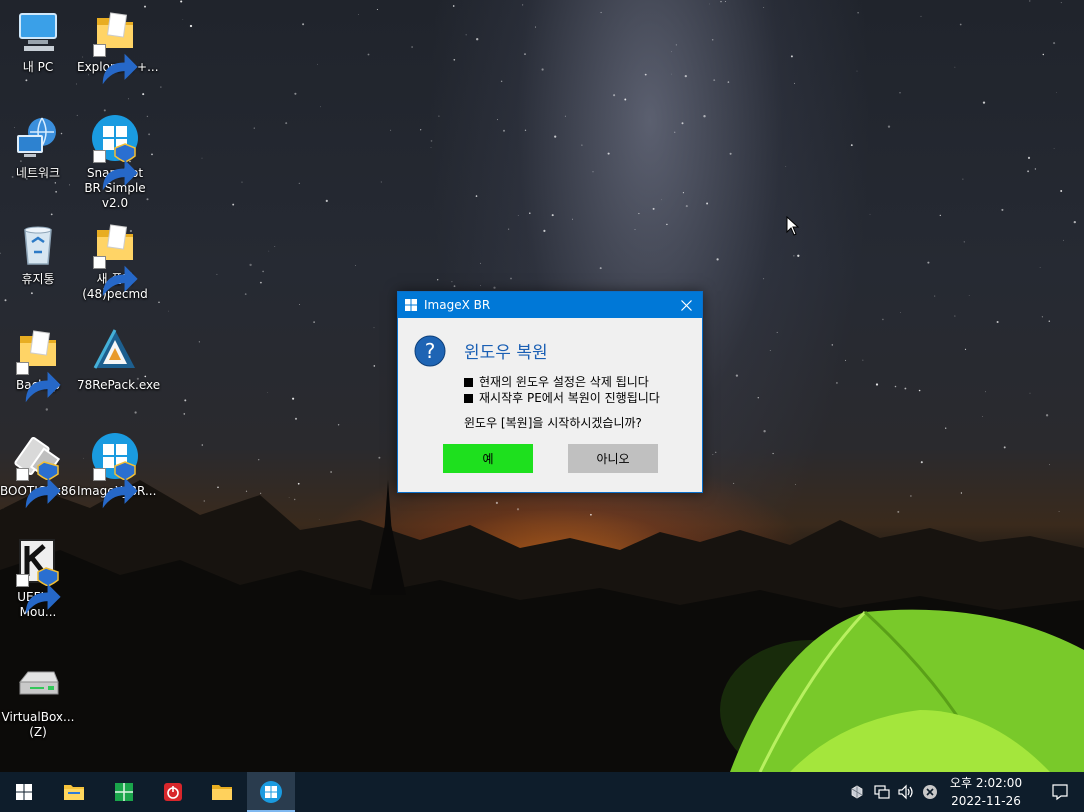 The width and height of the screenshot is (1084, 812). I want to click on notification-center-button, so click(1060, 792).